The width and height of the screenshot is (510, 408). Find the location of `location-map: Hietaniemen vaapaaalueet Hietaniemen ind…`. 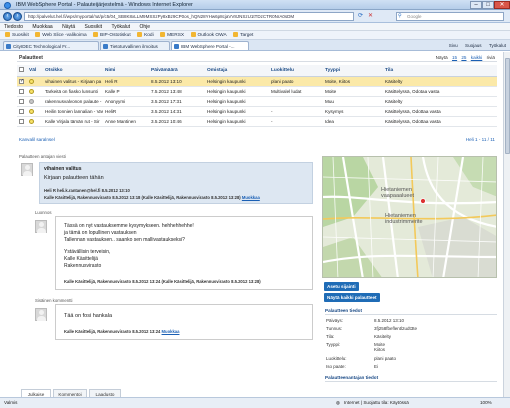

location-map: Hietaniemen vaapaaalueet Hietaniemen ind… is located at coordinates (409, 217).